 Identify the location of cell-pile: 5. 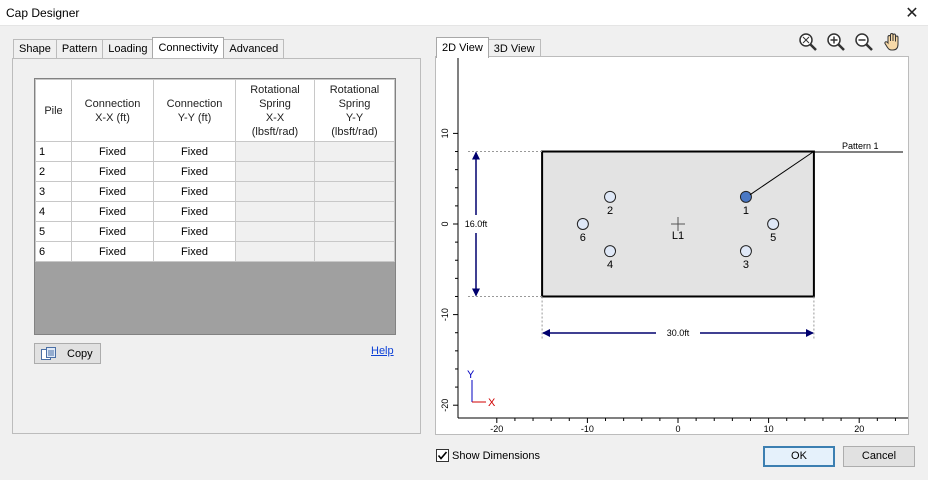
(53, 231).